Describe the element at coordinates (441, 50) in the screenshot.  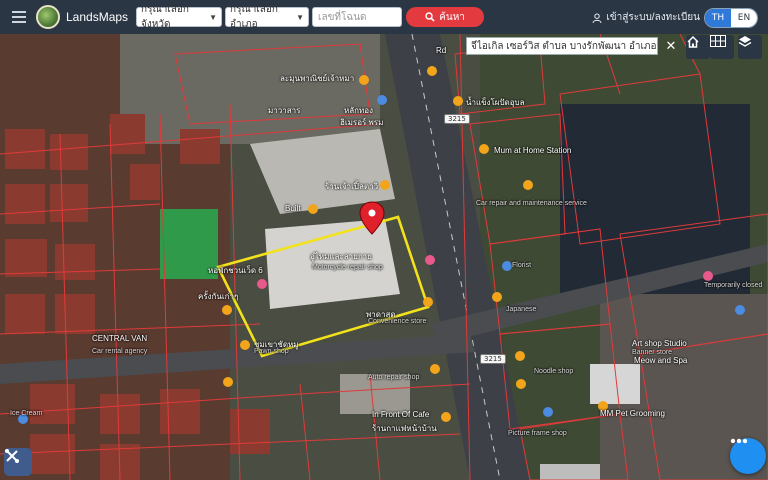
I see `map-label: Rd` at that location.